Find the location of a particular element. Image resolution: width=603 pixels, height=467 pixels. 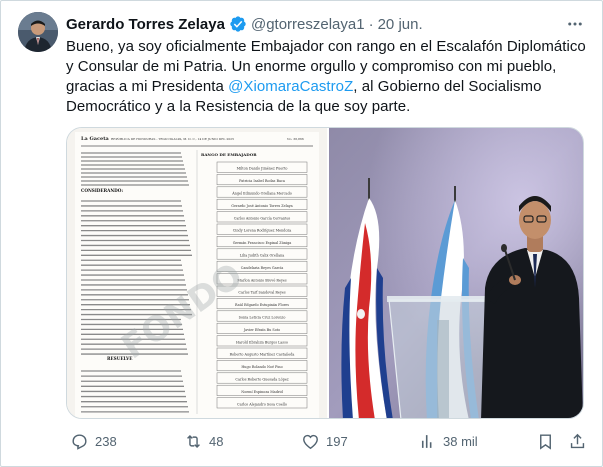

avatar-image is located at coordinates (38, 32).